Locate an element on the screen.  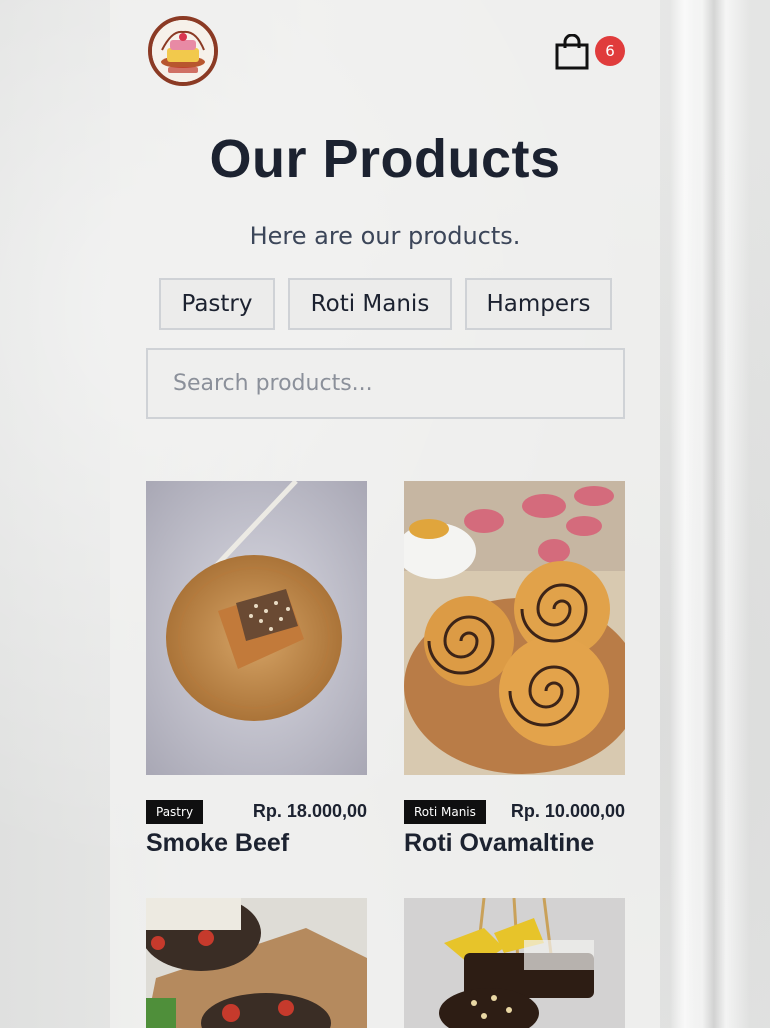
product-image-smoke-beef is located at coordinates (256, 628).